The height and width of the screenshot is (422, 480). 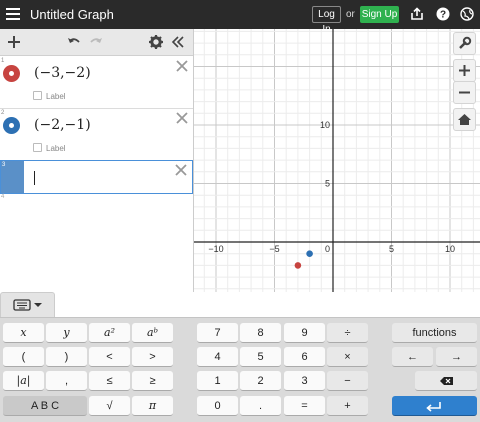 What do you see at coordinates (109, 357) in the screenshot?
I see `key-1-2: <` at bounding box center [109, 357].